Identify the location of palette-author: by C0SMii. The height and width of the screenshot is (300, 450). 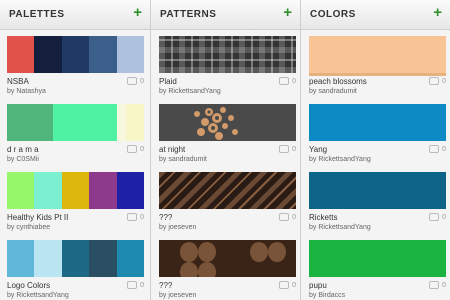
(23, 159).